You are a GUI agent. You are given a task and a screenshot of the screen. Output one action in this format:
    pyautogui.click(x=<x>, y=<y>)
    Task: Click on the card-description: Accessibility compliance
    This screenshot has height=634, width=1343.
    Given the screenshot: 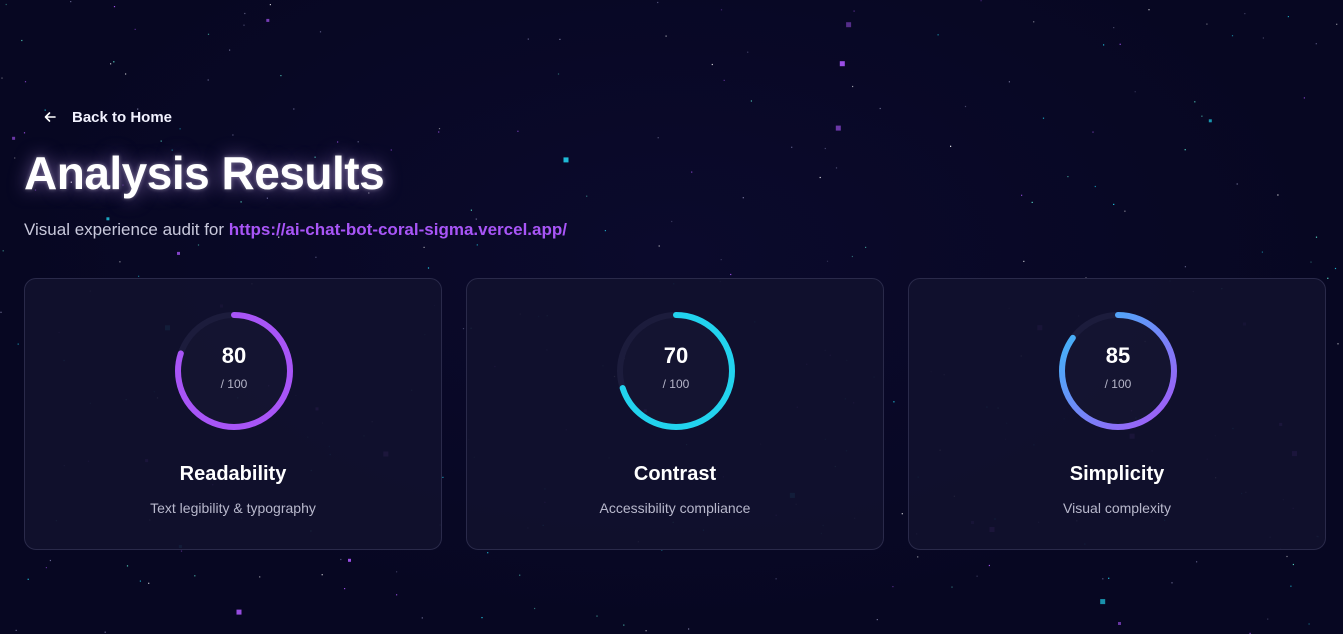 What is the action you would take?
    pyautogui.click(x=675, y=508)
    